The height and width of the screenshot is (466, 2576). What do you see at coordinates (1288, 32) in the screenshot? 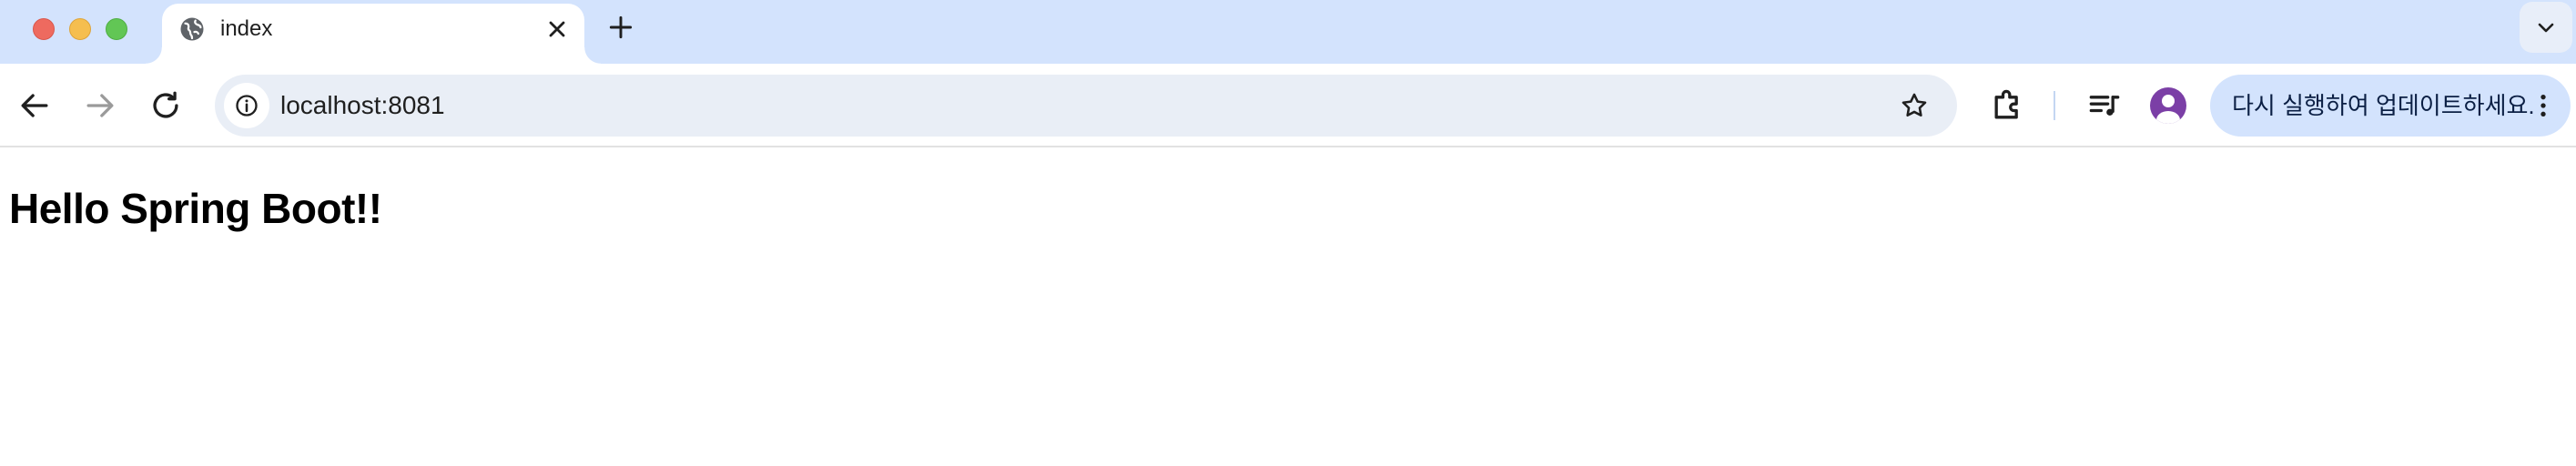
I see `tab-strip: index` at bounding box center [1288, 32].